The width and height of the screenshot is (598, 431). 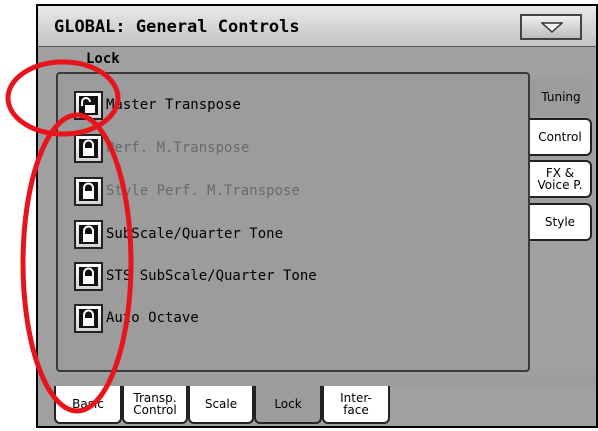 I want to click on tab-style: Style, so click(x=561, y=222).